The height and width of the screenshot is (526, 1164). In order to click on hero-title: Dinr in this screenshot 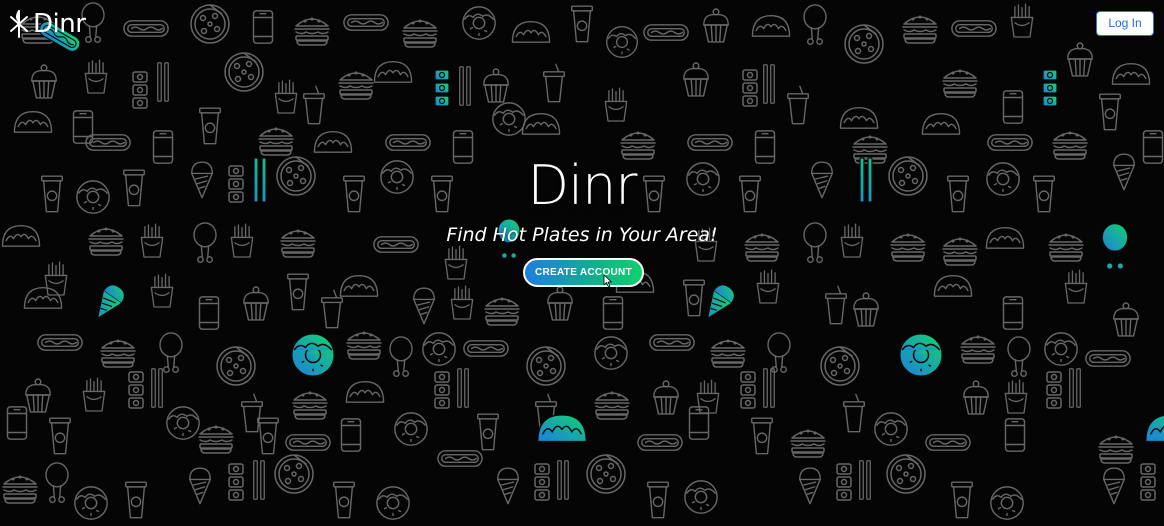, I will do `click(582, 185)`.